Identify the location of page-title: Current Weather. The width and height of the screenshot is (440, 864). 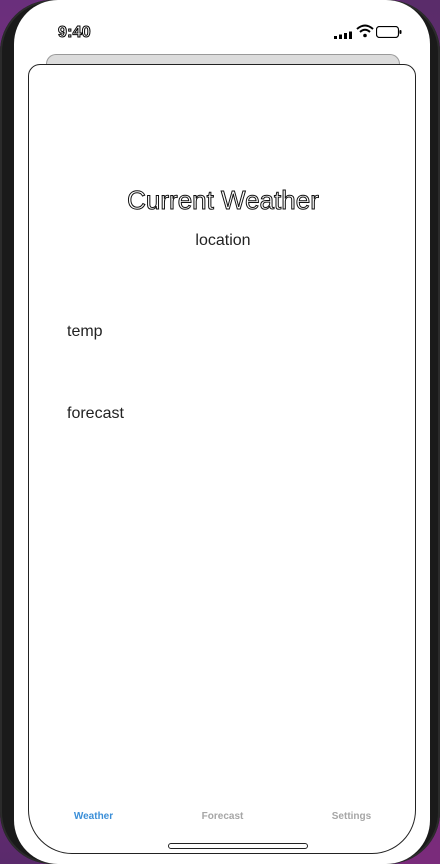
(223, 200).